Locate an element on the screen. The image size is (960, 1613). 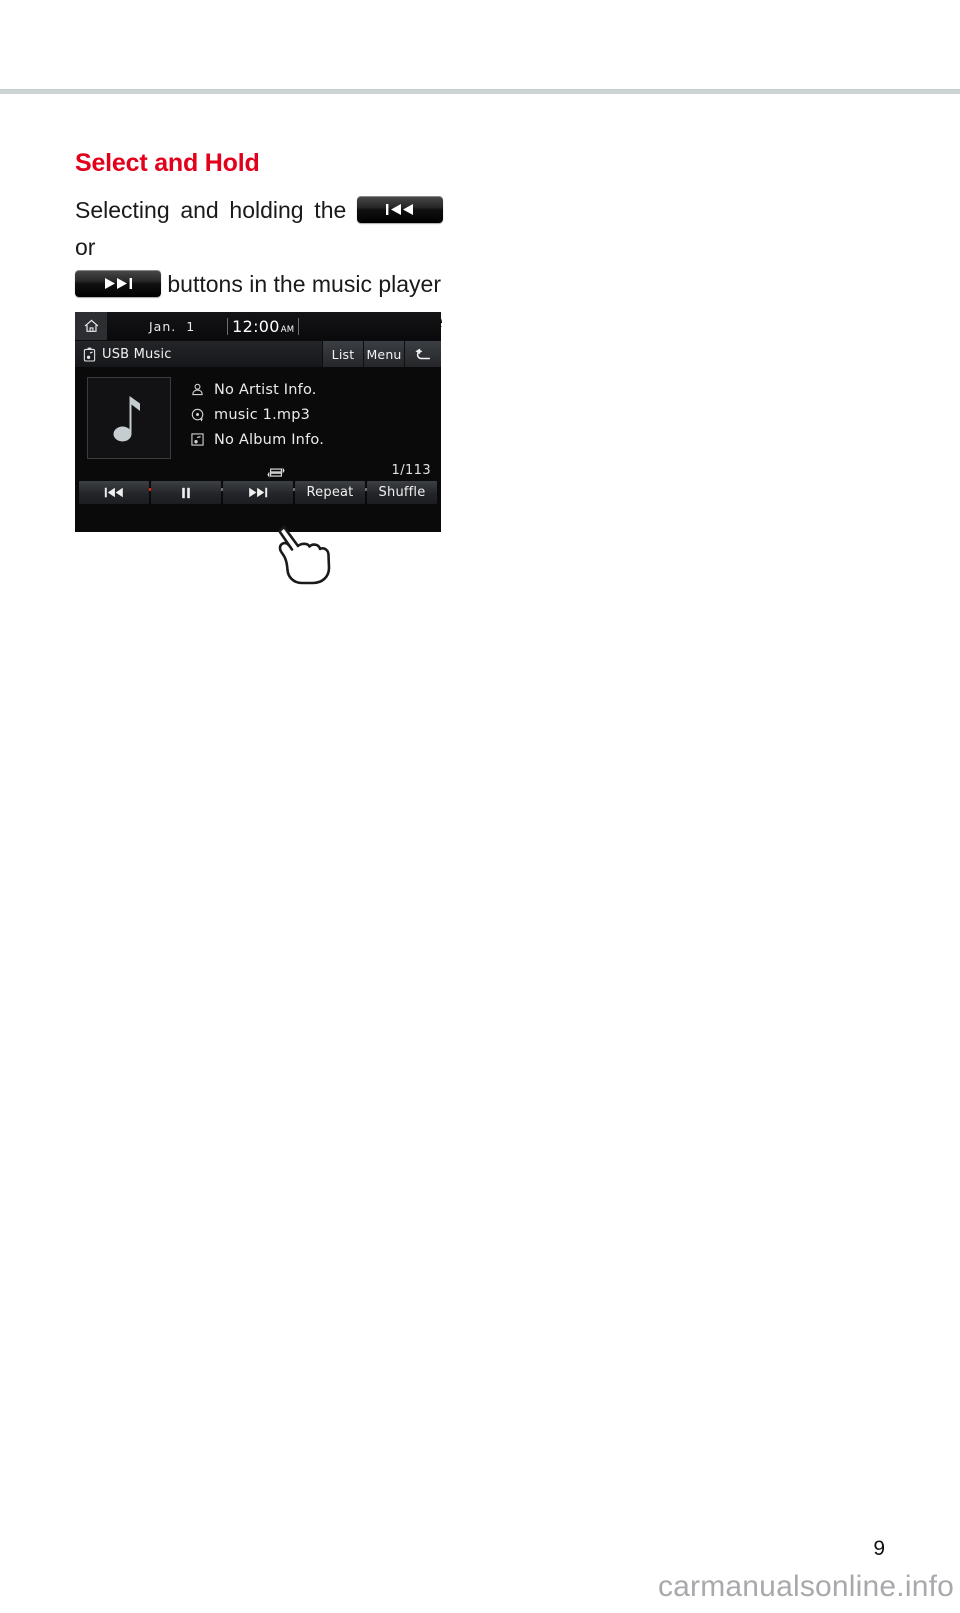
fast-forward-icon is located at coordinates (118, 283).